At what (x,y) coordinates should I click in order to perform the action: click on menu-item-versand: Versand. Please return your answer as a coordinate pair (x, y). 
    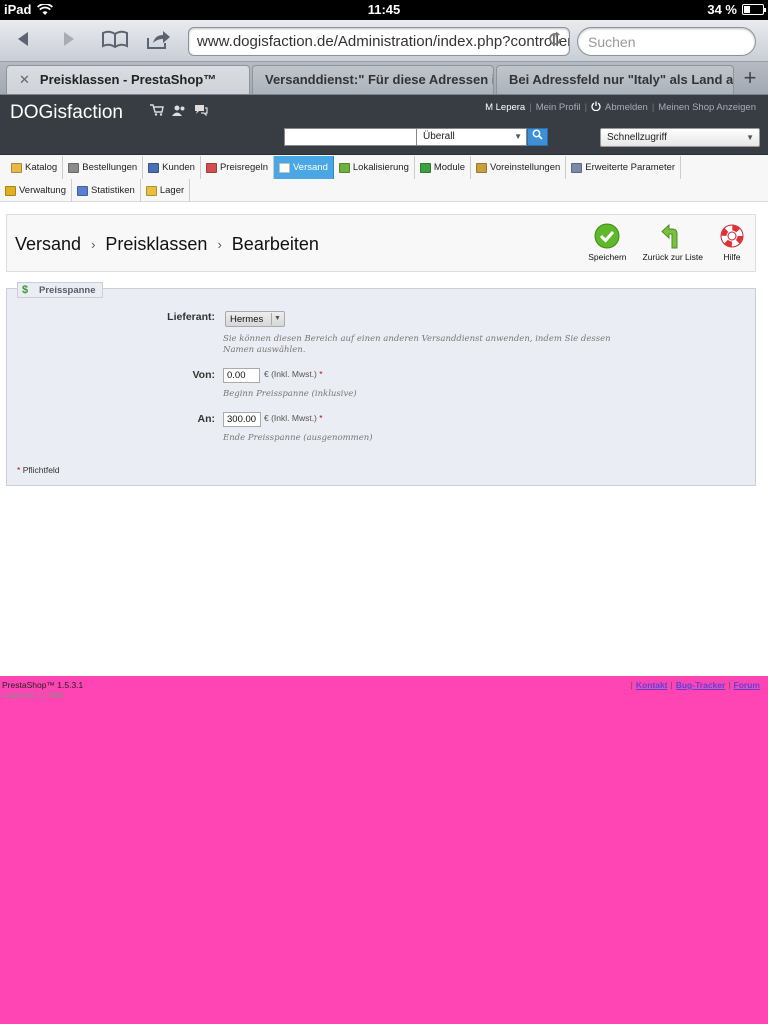
    Looking at the image, I should click on (304, 167).